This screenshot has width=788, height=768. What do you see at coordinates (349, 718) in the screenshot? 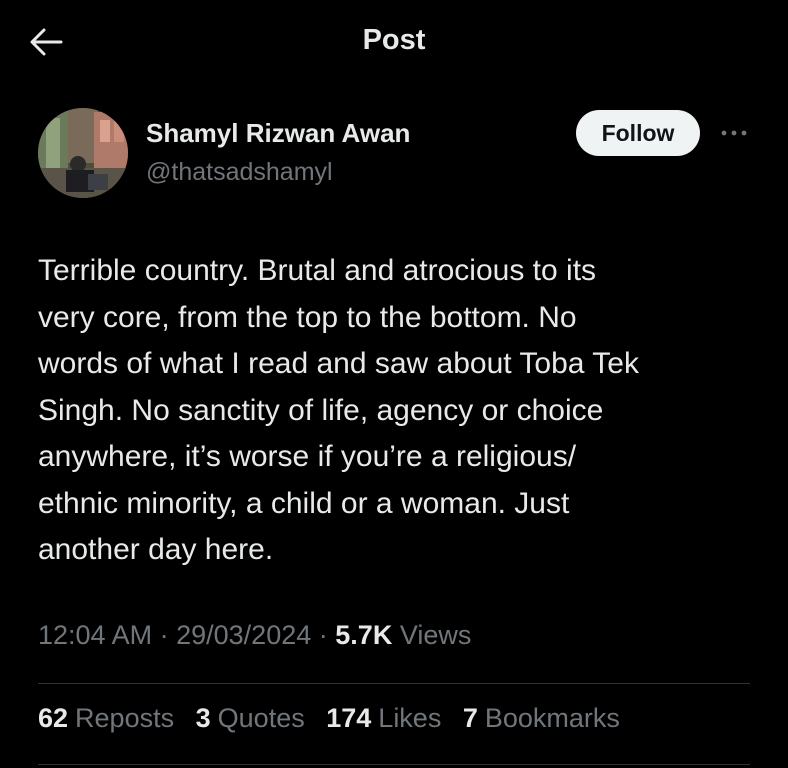
I see `likes-count: 174` at bounding box center [349, 718].